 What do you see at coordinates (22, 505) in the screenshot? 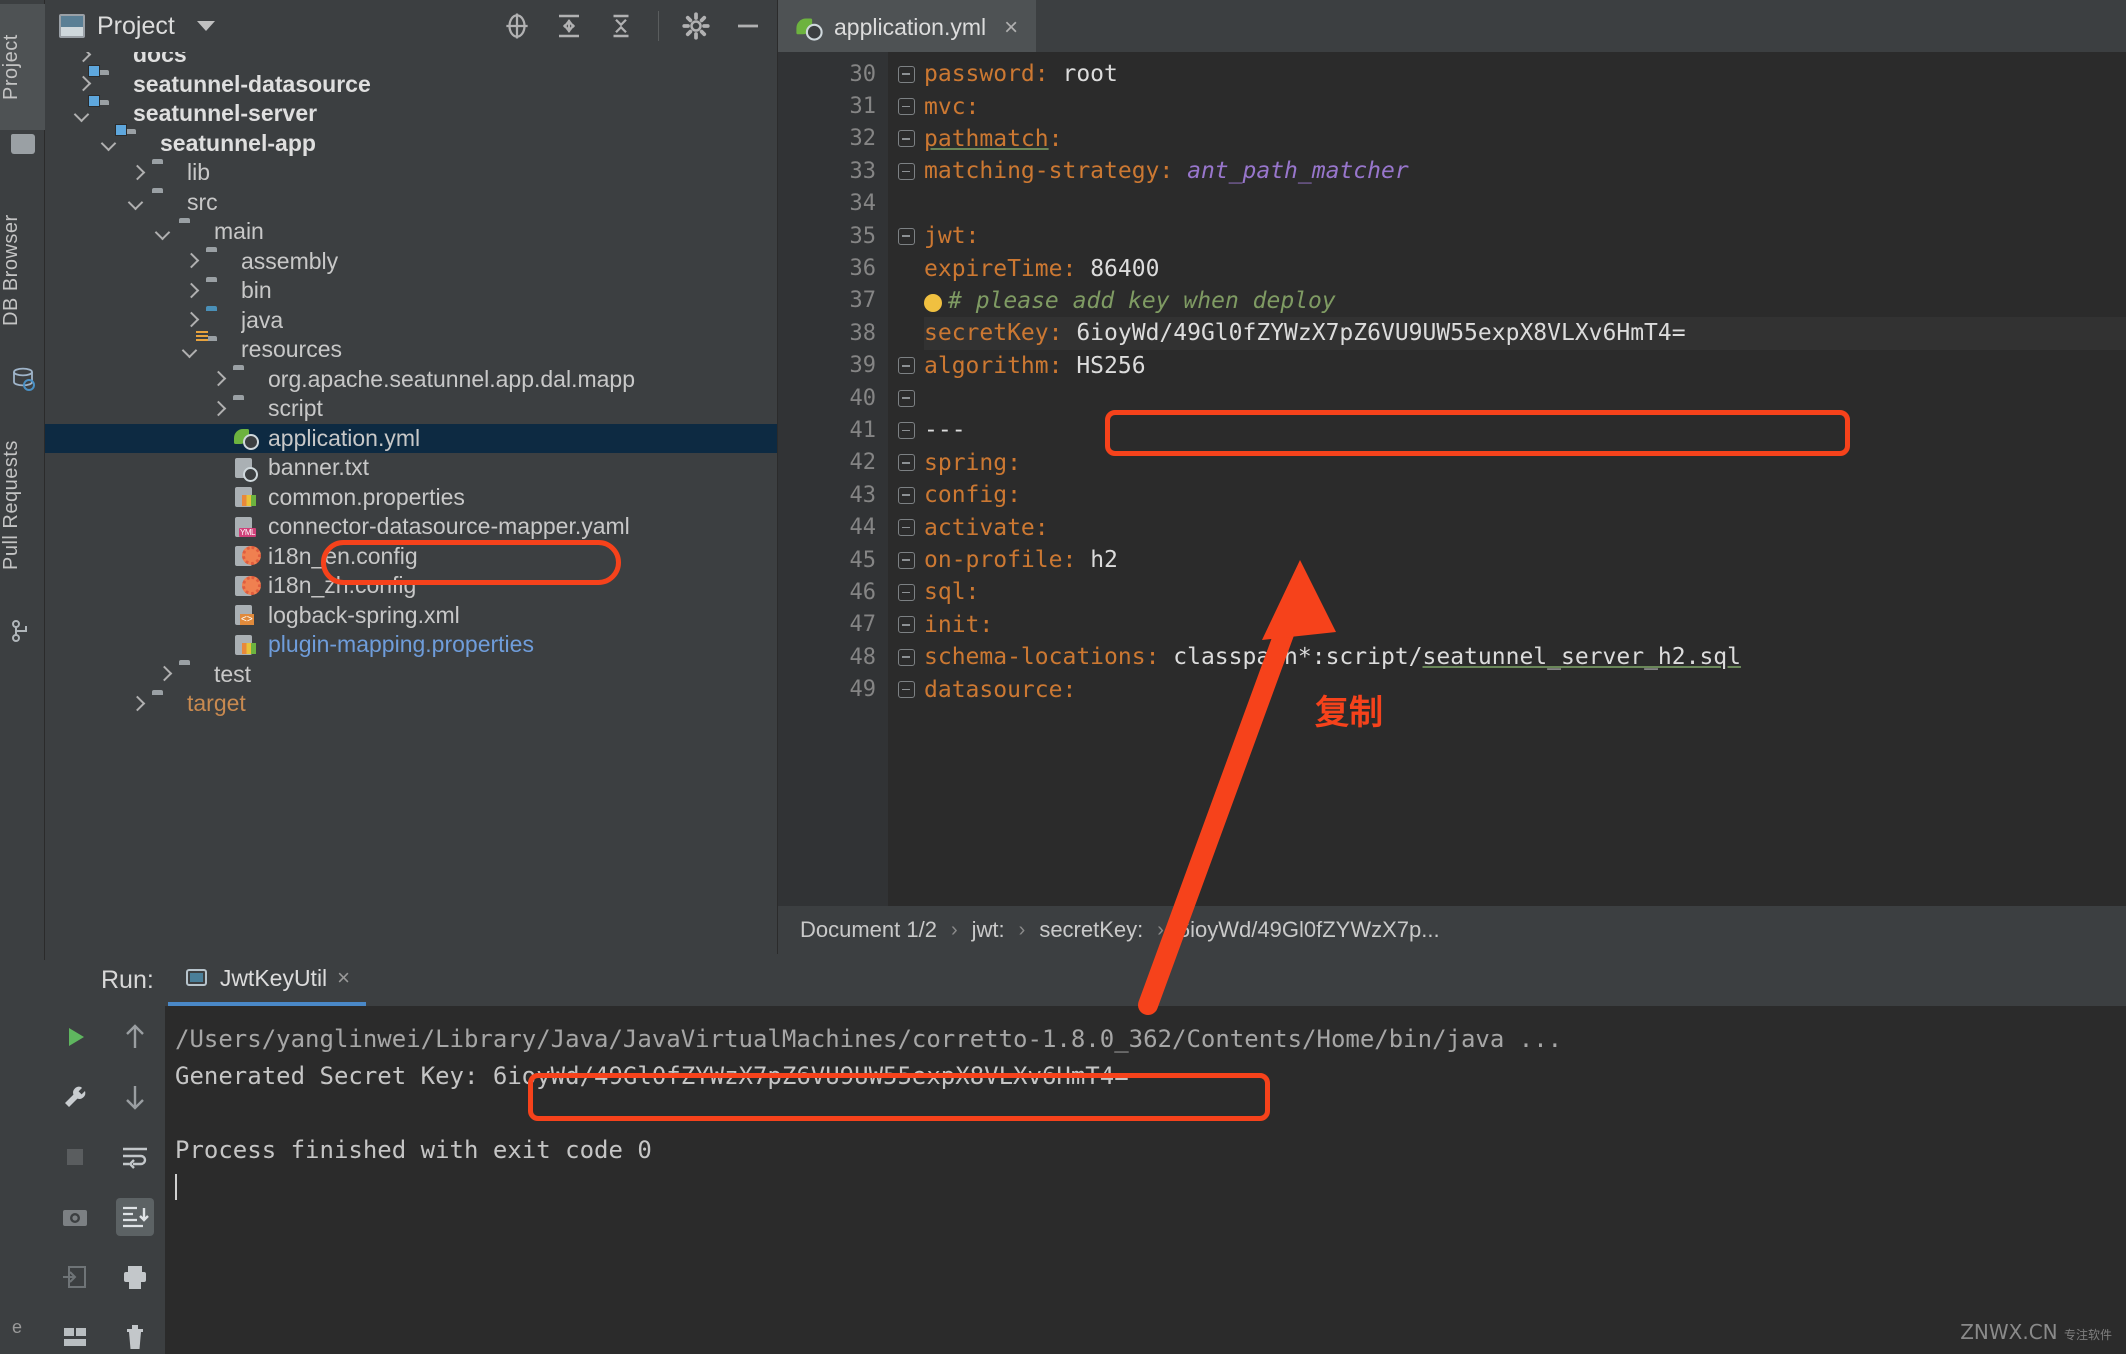
I see `sidebar-item-pull-requests: Pull Requests` at bounding box center [22, 505].